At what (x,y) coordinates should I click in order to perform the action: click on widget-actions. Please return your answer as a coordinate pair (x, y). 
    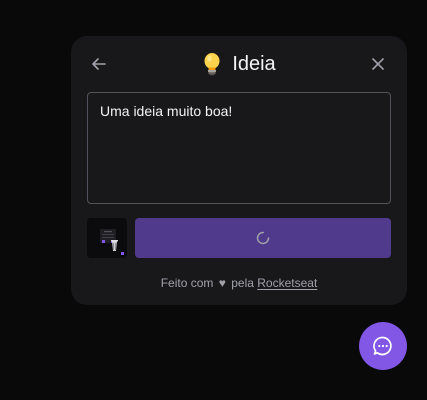
    Looking at the image, I should click on (239, 238).